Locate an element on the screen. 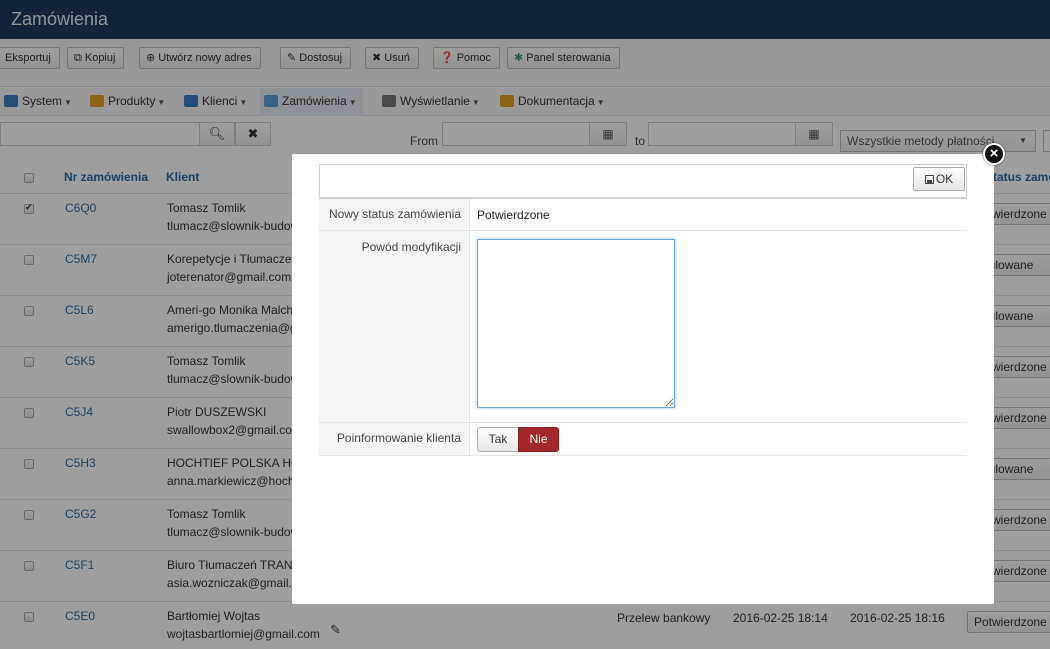  ok-button: OK is located at coordinates (939, 179).